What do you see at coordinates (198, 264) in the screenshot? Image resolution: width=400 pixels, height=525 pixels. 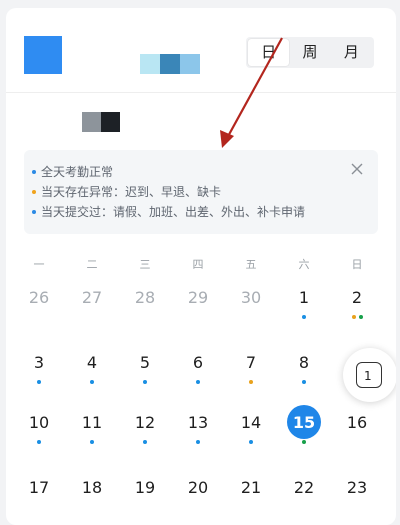 I see `weekday-label: 四` at bounding box center [198, 264].